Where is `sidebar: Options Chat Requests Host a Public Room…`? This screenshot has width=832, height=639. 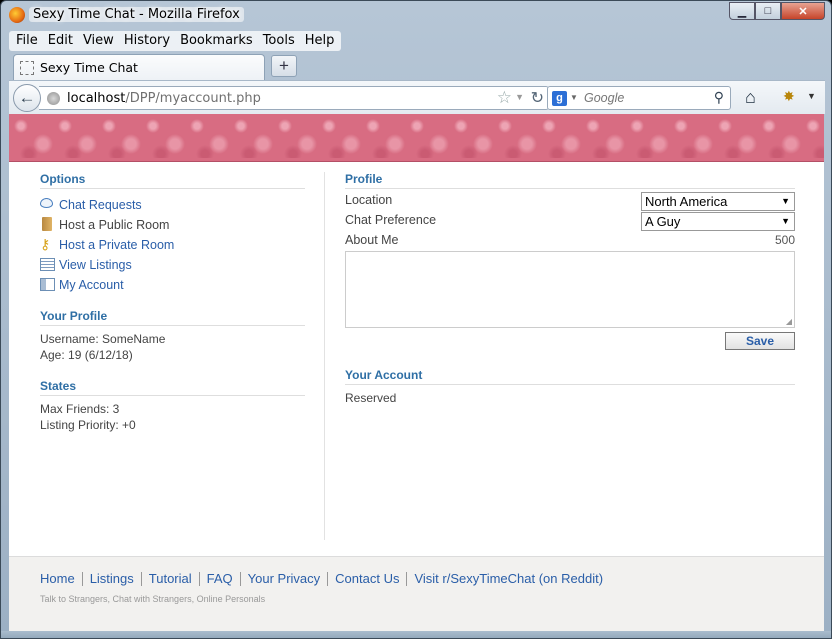 sidebar: Options Chat Requests Host a Public Room… is located at coordinates (172, 297).